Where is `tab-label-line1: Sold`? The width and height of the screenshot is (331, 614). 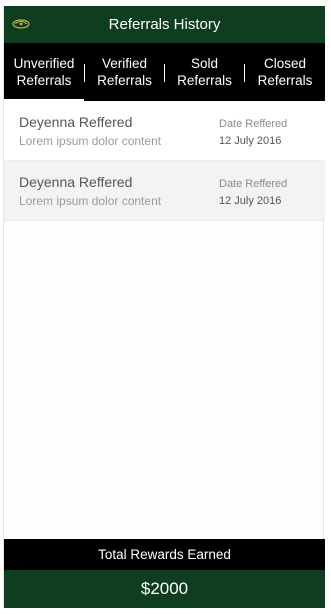
tab-label-line1: Sold is located at coordinates (204, 63).